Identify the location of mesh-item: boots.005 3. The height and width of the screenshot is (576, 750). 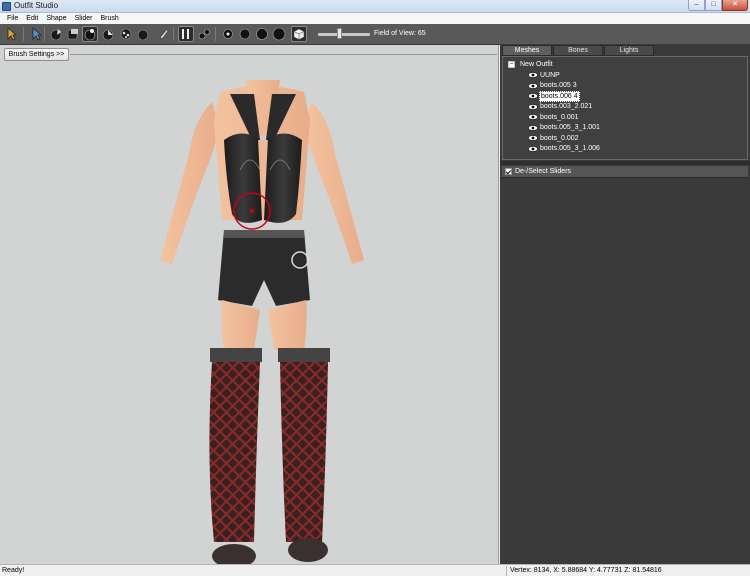
(553, 86).